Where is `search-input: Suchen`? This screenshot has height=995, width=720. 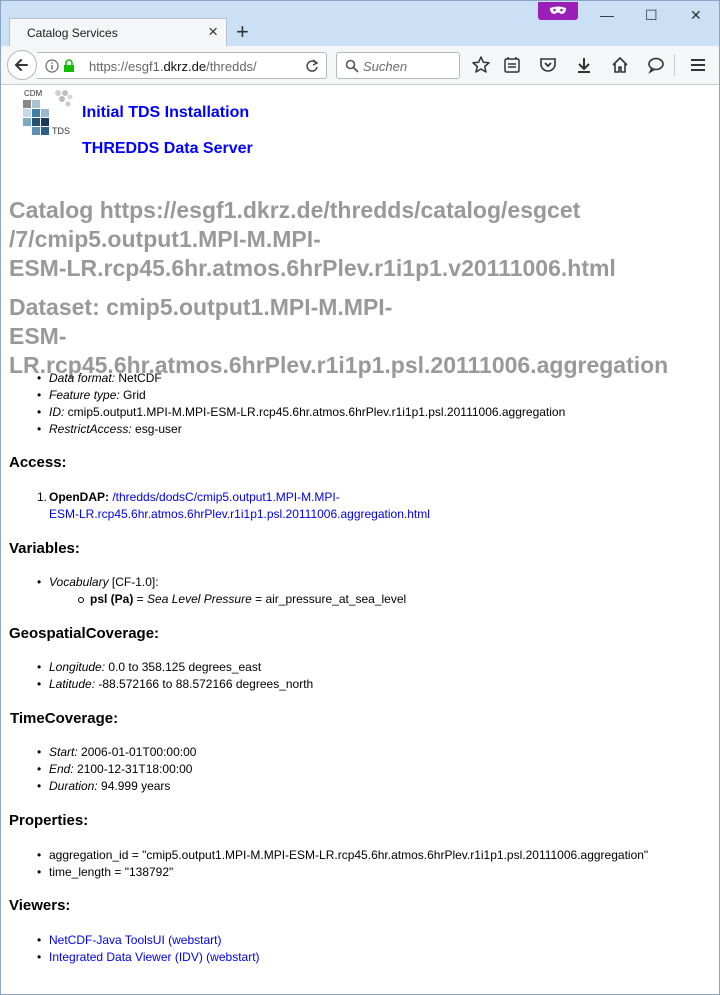 search-input: Suchen is located at coordinates (398, 65).